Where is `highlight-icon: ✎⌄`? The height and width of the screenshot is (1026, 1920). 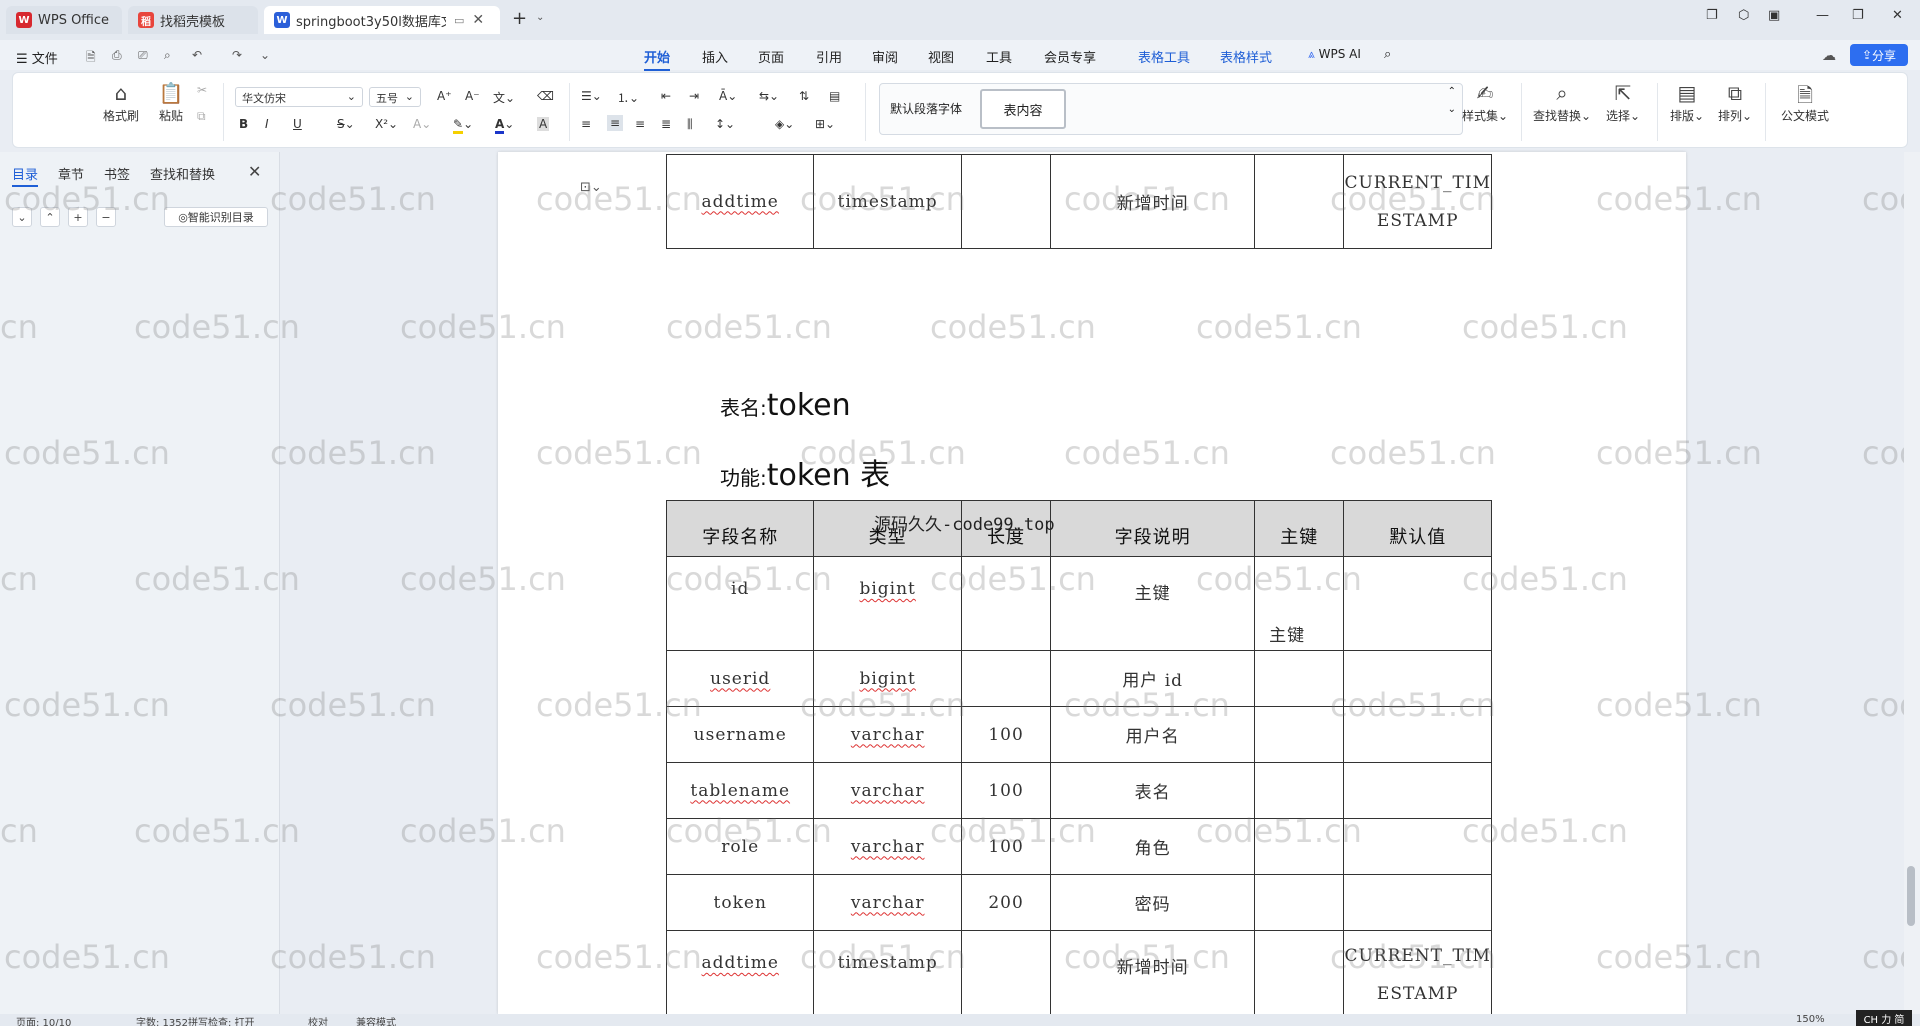 highlight-icon: ✎⌄ is located at coordinates (463, 125).